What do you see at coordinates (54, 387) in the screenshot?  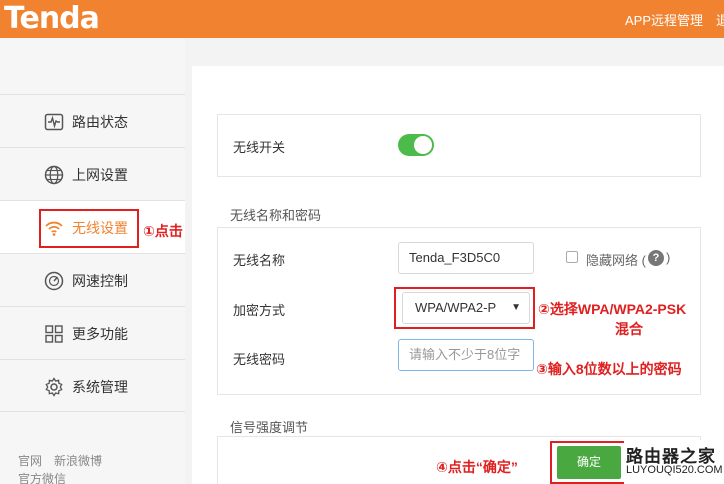 I see `gear-icon` at bounding box center [54, 387].